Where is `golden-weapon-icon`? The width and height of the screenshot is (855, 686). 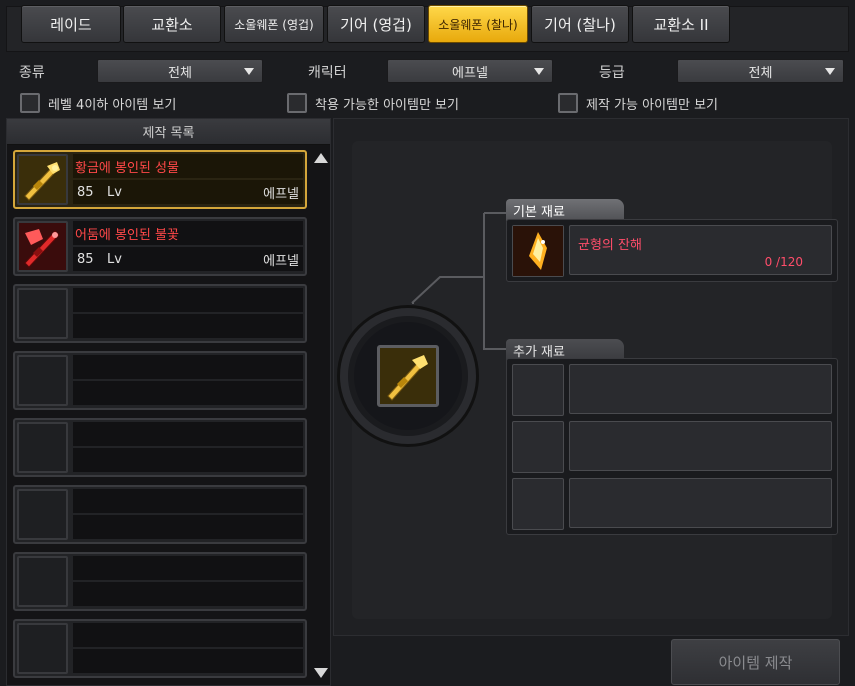
golden-weapon-icon is located at coordinates (42, 179).